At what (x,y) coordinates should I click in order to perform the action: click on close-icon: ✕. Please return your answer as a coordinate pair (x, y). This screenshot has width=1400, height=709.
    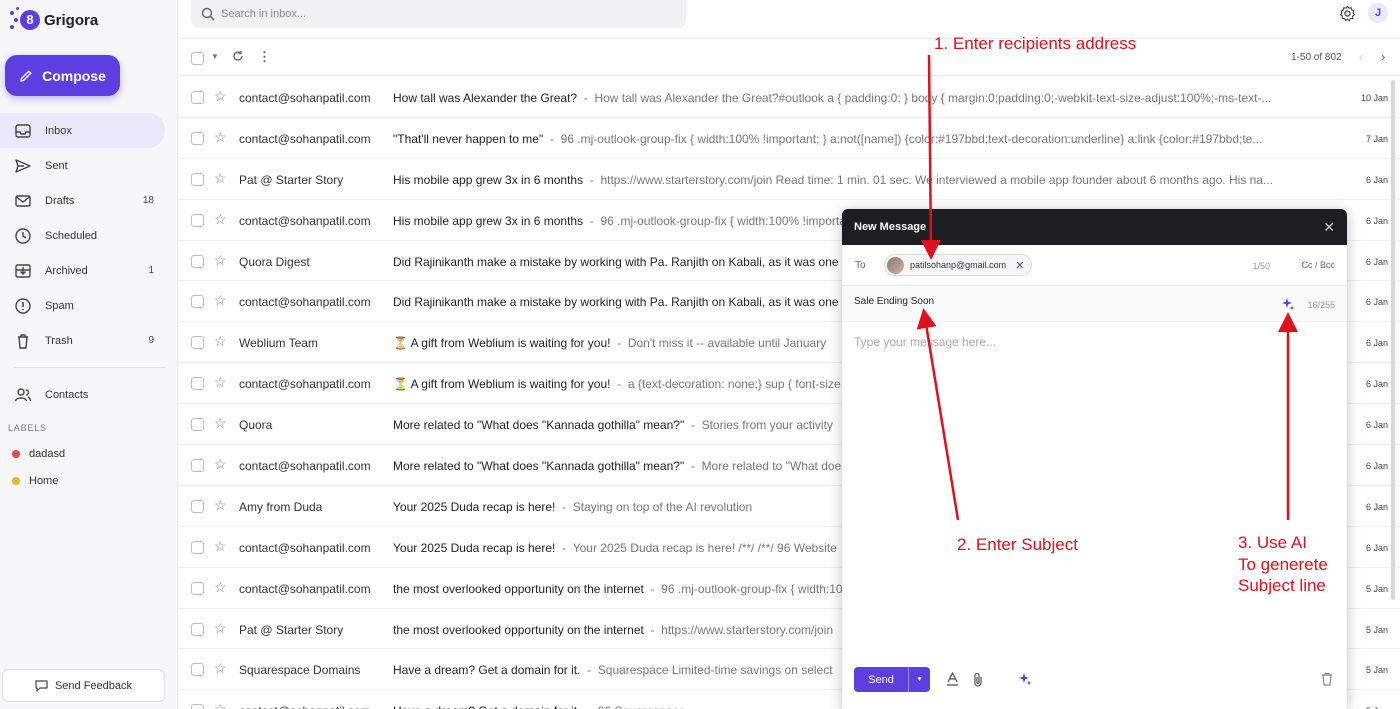
    Looking at the image, I should click on (1329, 227).